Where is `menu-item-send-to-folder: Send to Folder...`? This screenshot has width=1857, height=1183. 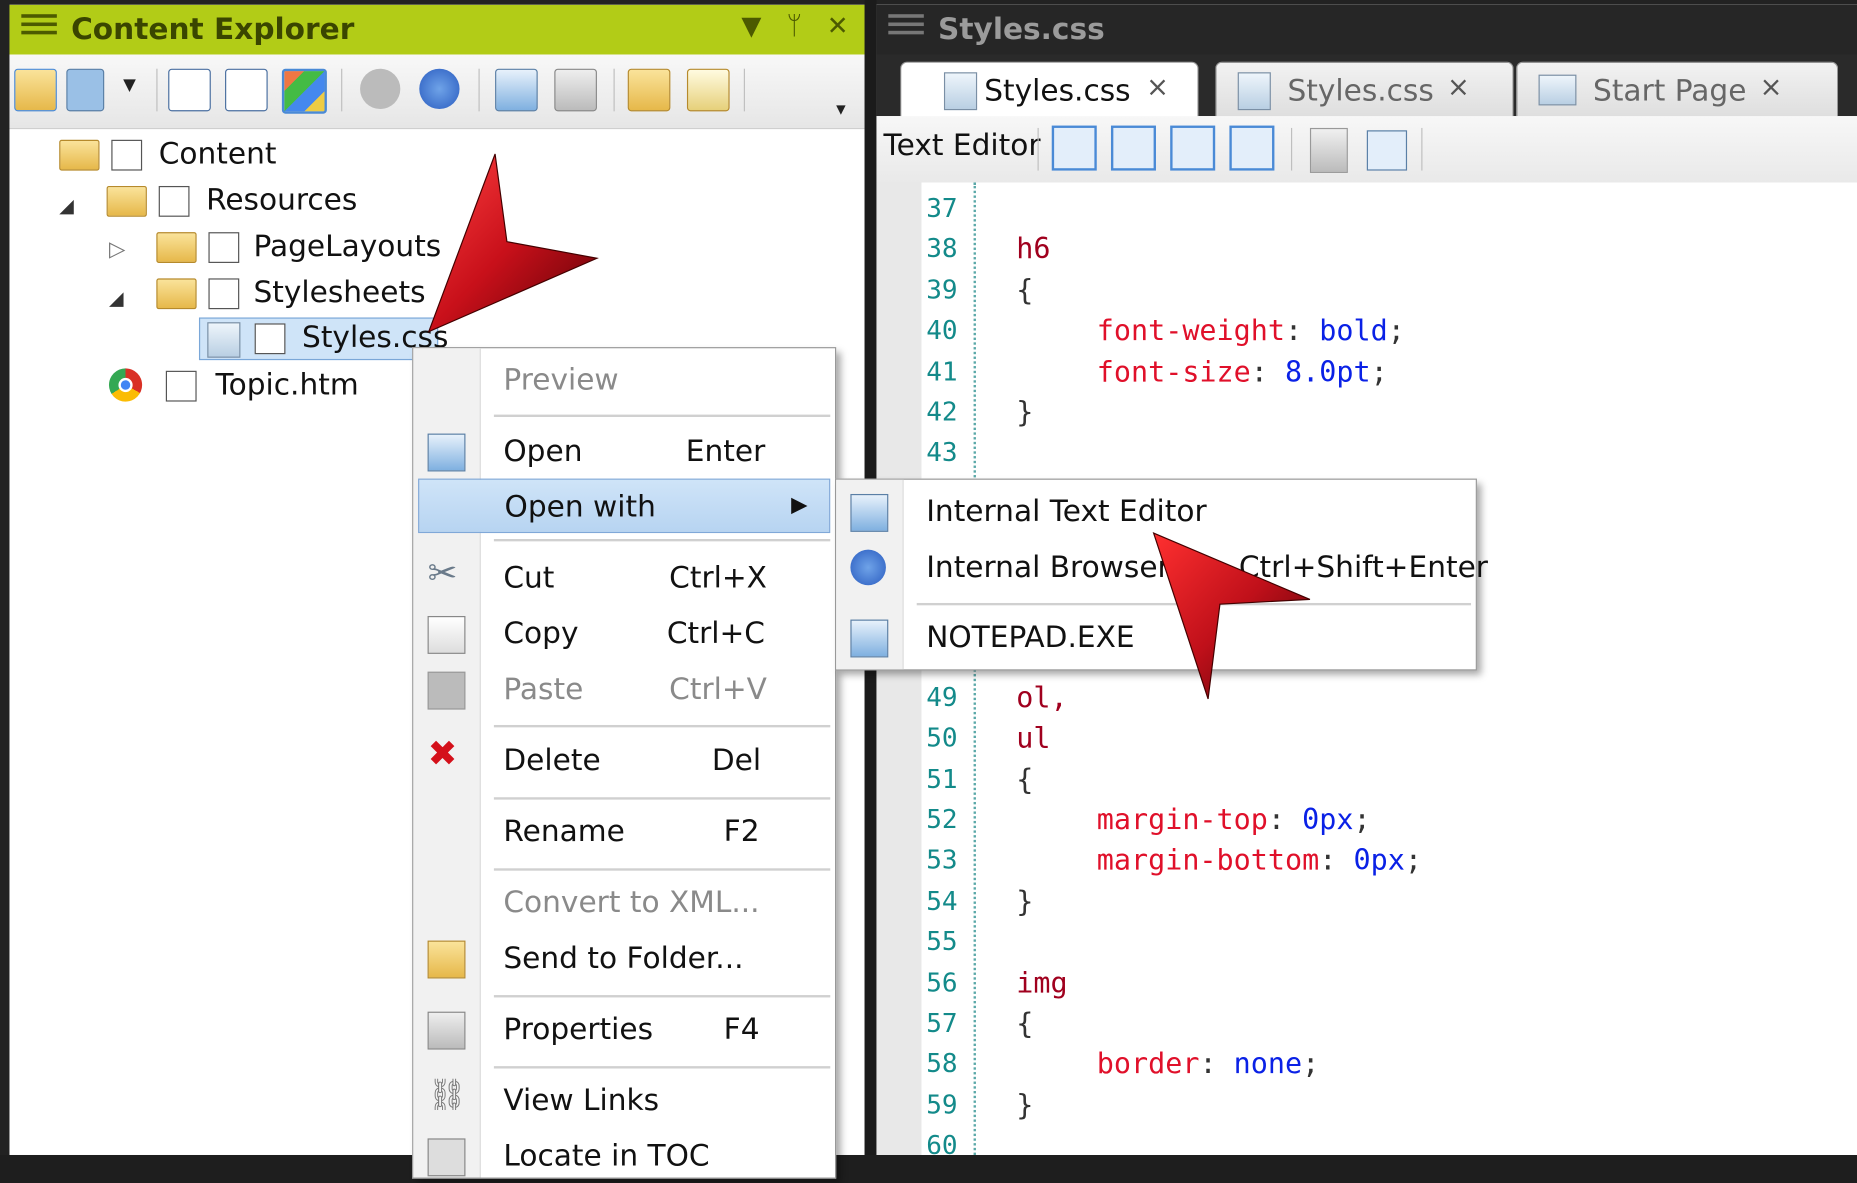 menu-item-send-to-folder: Send to Folder... is located at coordinates (624, 958).